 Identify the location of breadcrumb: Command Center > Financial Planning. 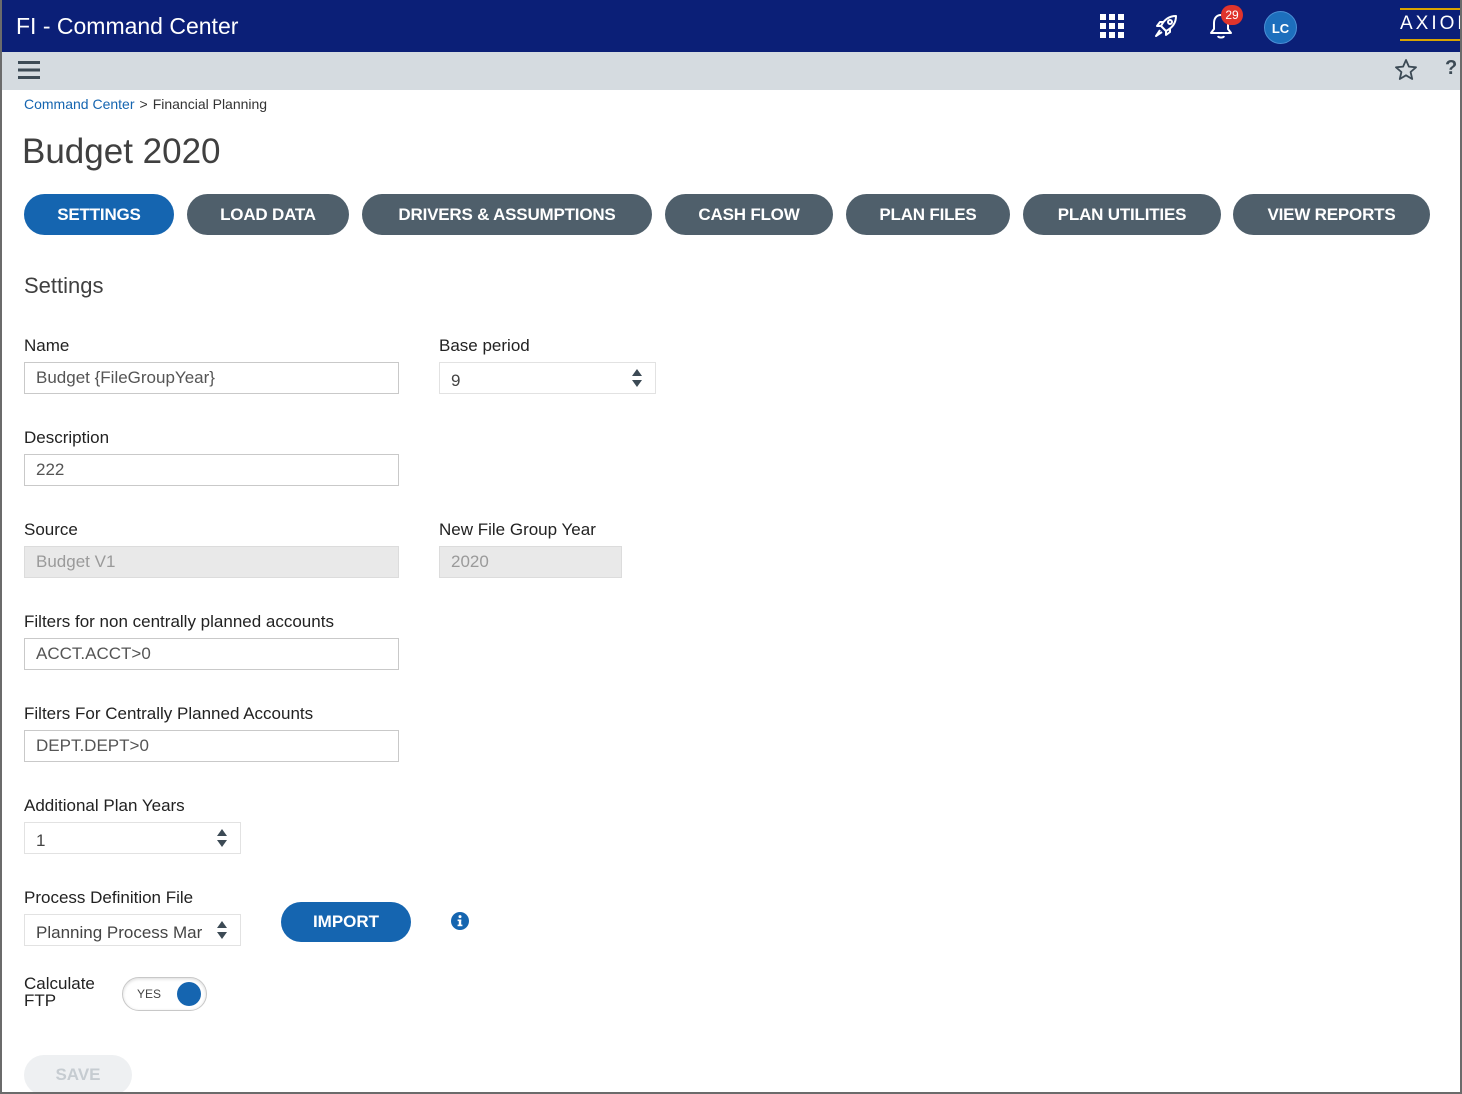
(145, 104).